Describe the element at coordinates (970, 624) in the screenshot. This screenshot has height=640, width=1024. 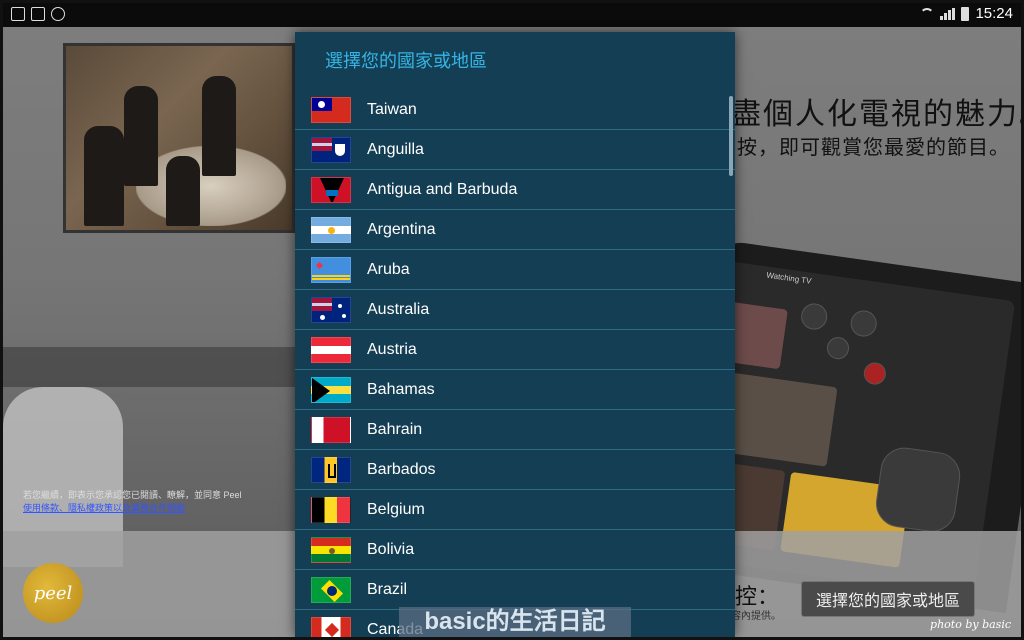
I see `photo-credit: photo by basic` at that location.